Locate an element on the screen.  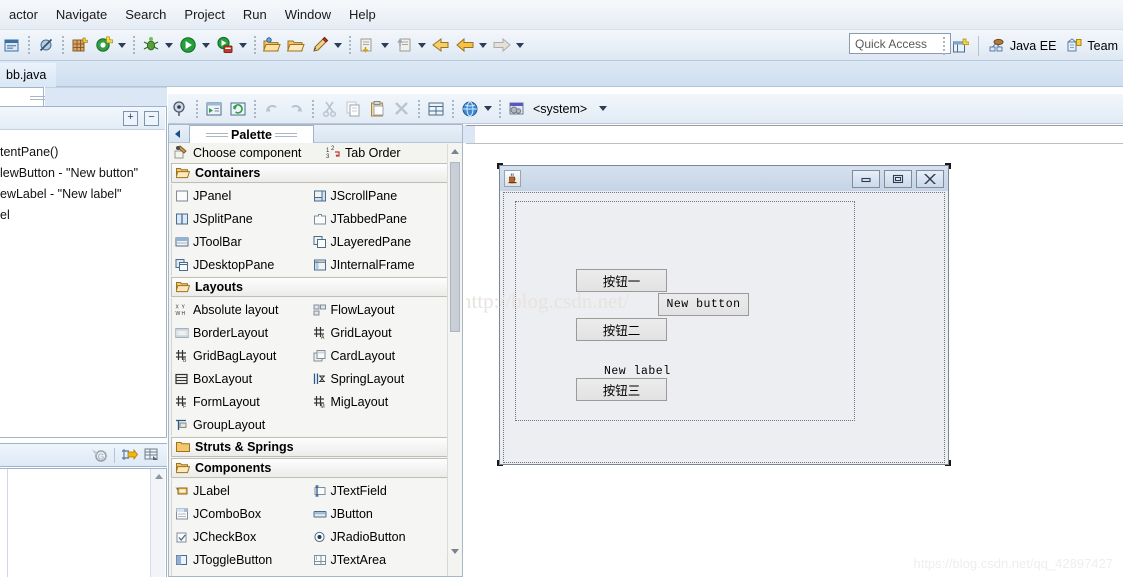
debug-icon is located at coordinates (151, 45).